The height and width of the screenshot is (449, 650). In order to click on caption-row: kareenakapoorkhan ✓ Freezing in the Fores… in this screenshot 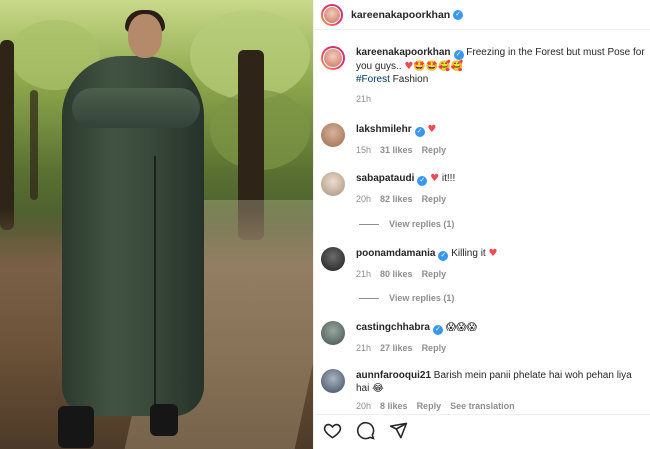, I will do `click(485, 75)`.